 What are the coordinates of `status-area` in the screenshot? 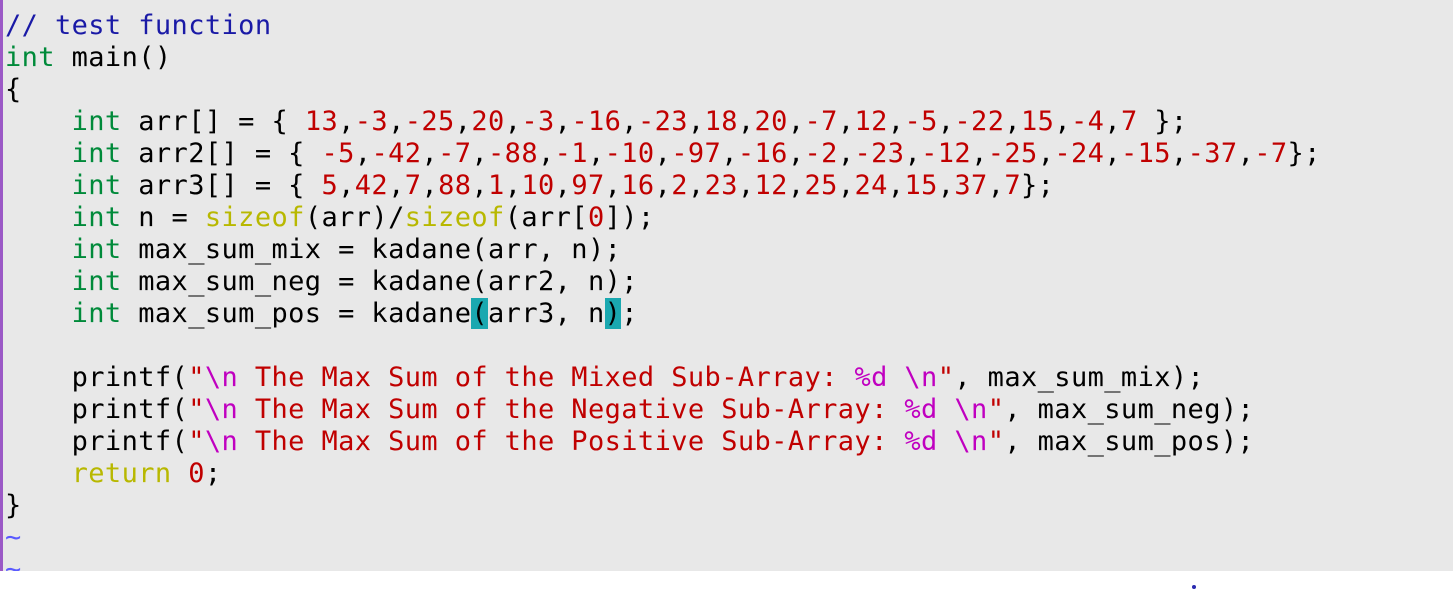 It's located at (726, 581).